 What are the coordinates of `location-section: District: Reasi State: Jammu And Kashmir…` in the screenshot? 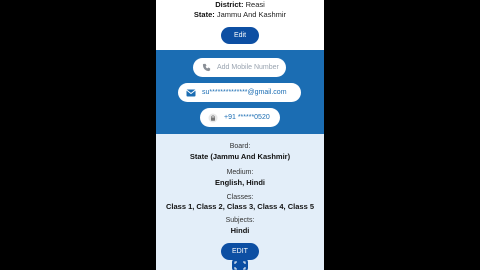 It's located at (240, 25).